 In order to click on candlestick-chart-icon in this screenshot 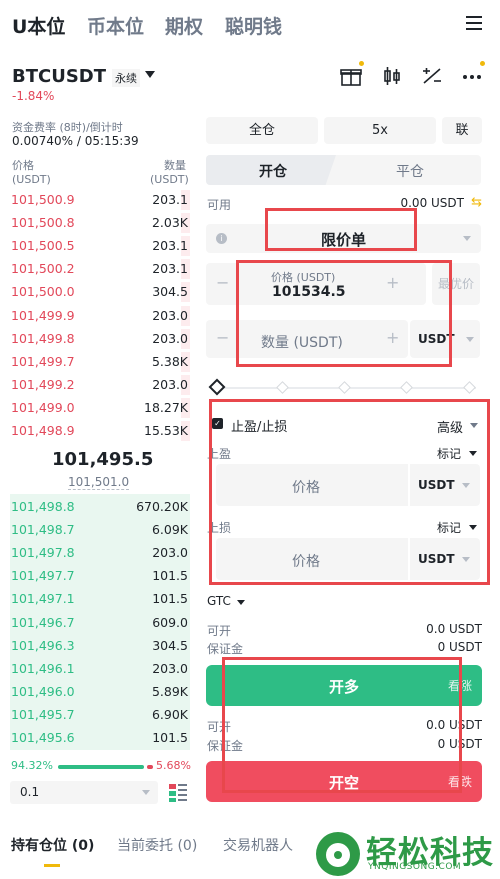, I will do `click(392, 76)`.